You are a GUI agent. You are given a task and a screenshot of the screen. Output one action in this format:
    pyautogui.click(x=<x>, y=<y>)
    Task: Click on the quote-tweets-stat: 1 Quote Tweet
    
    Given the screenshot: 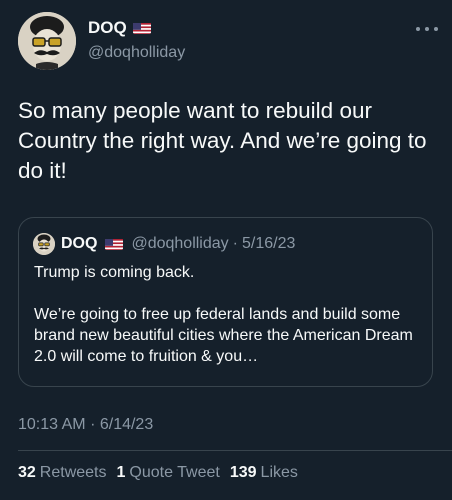 What is the action you would take?
    pyautogui.click(x=168, y=473)
    